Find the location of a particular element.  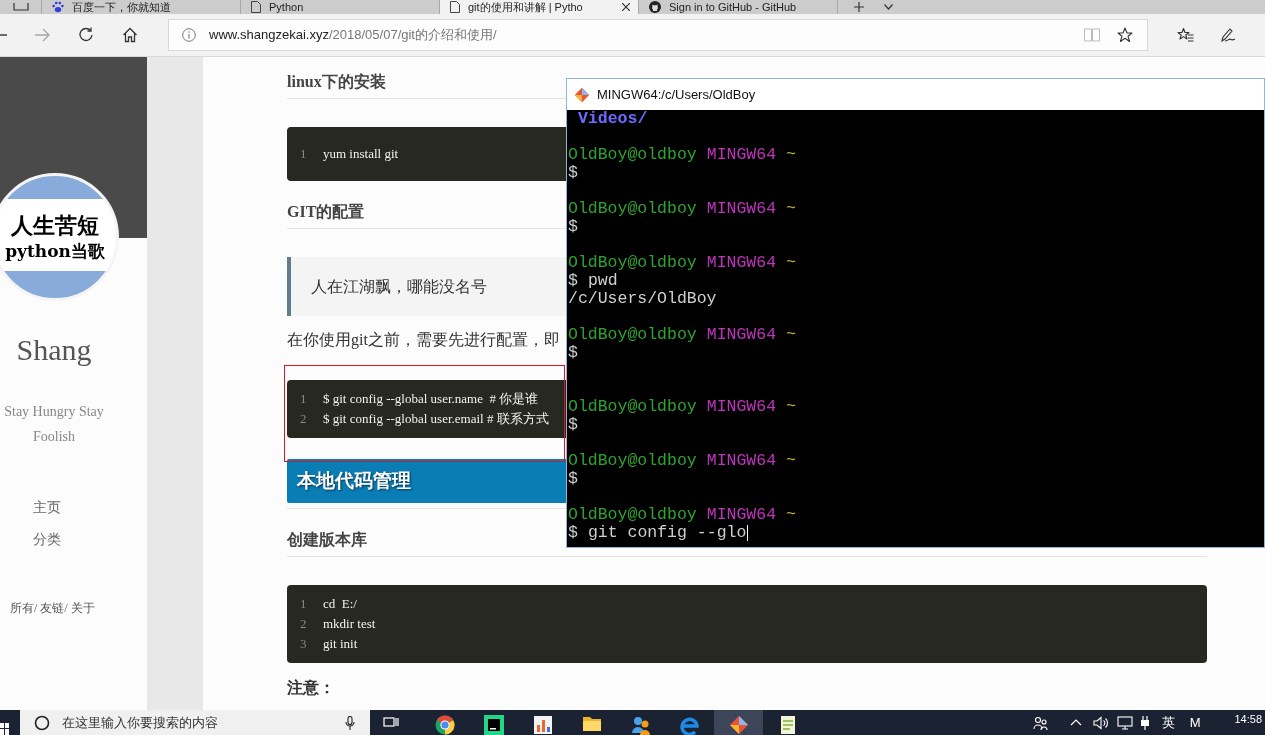

code-line: mkdir test is located at coordinates (349, 624).